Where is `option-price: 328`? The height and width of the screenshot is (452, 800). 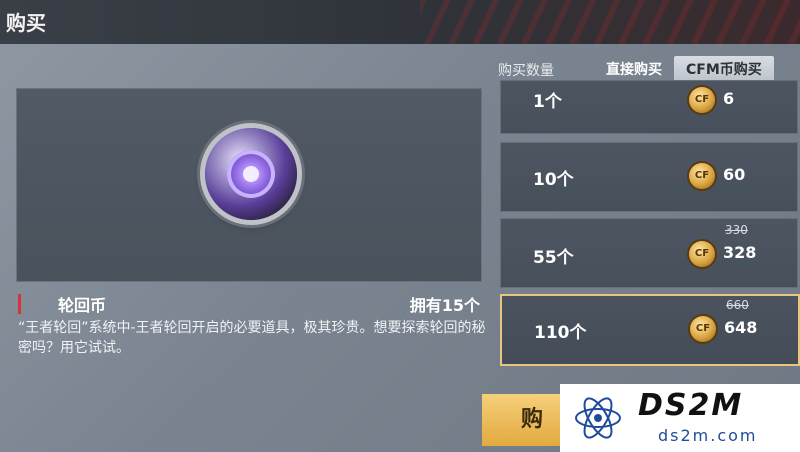
option-price: 328 is located at coordinates (740, 252).